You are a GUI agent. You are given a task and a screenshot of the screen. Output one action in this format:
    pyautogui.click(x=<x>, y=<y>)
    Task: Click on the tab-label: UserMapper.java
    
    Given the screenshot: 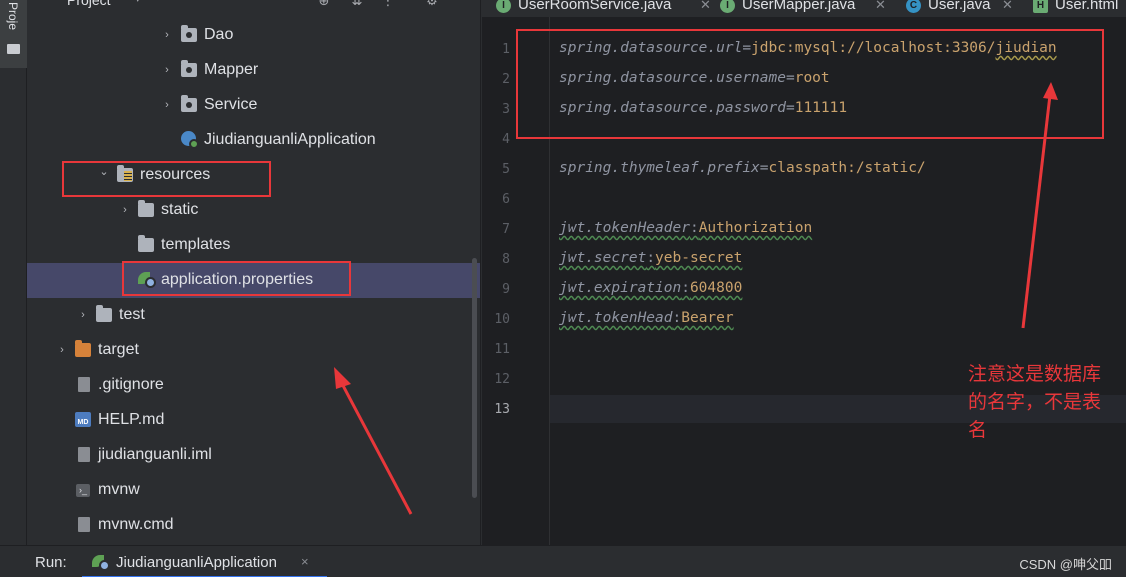 What is the action you would take?
    pyautogui.click(x=799, y=6)
    